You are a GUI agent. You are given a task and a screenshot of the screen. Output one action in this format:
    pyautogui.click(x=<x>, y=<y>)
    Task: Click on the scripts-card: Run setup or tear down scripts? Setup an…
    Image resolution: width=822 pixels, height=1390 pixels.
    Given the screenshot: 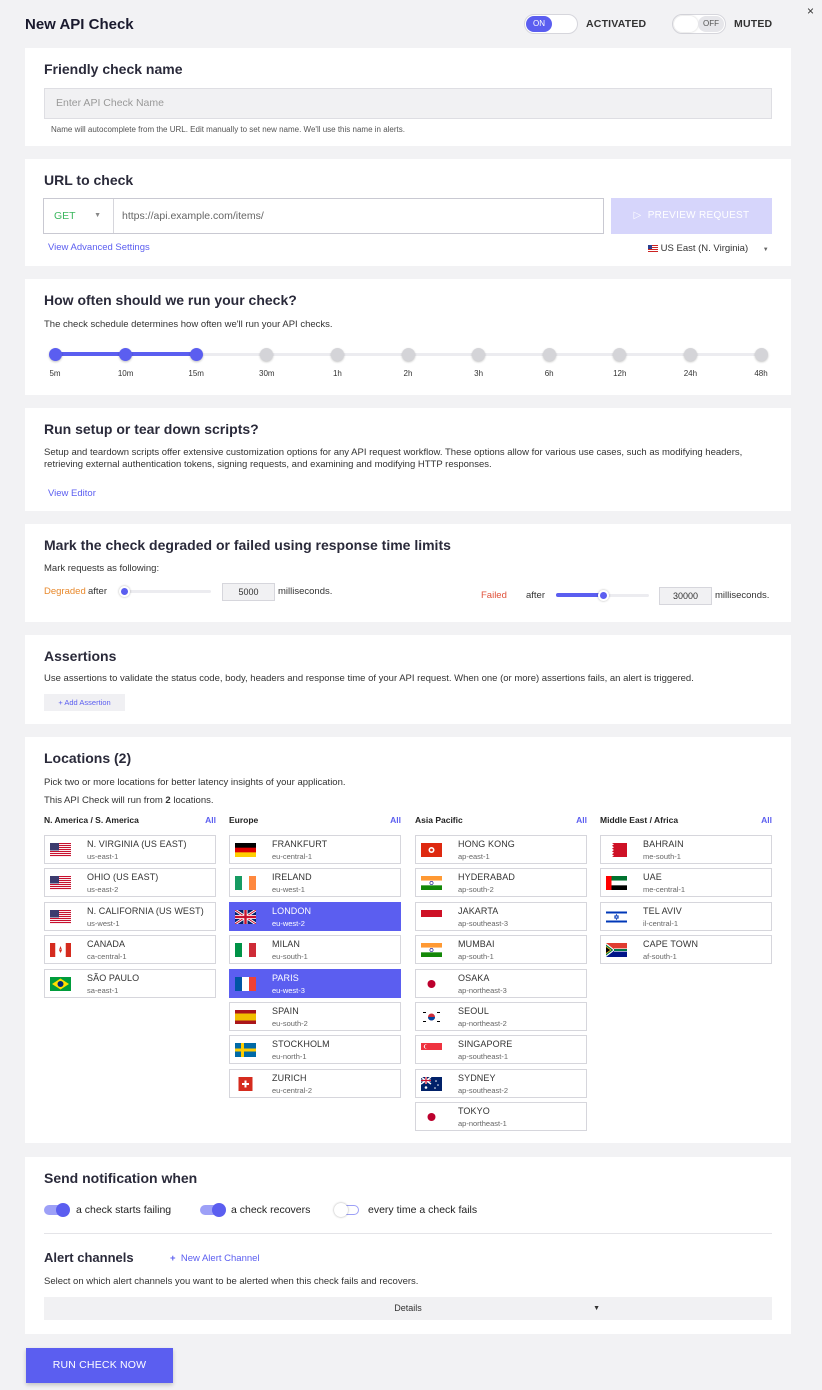 What is the action you would take?
    pyautogui.click(x=408, y=459)
    